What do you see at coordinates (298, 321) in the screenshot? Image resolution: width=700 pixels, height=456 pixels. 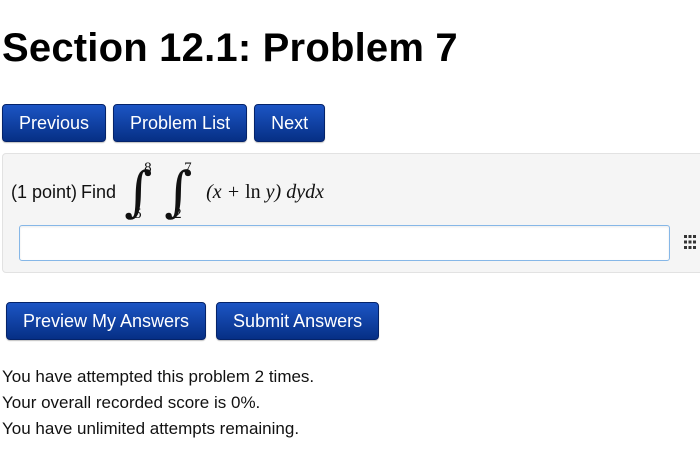 I see `submit-answers-button: Submit Answers` at bounding box center [298, 321].